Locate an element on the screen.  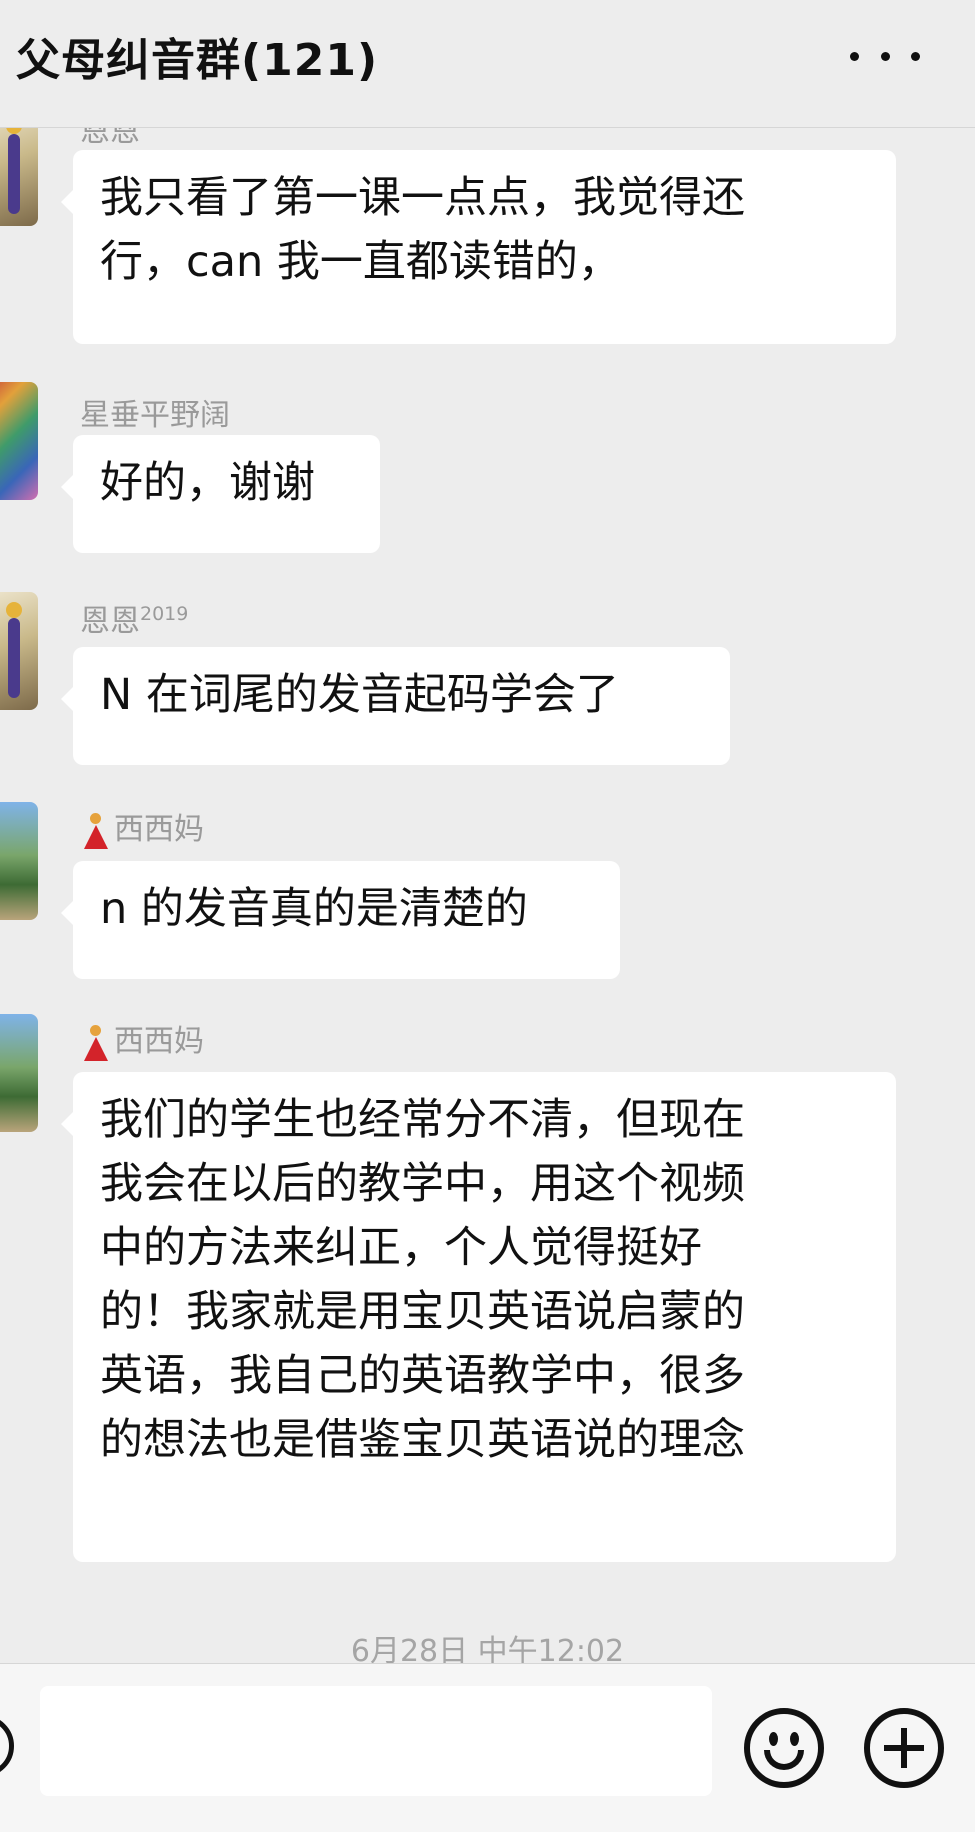
sender-name: 星垂平野阔 is located at coordinates (155, 415).